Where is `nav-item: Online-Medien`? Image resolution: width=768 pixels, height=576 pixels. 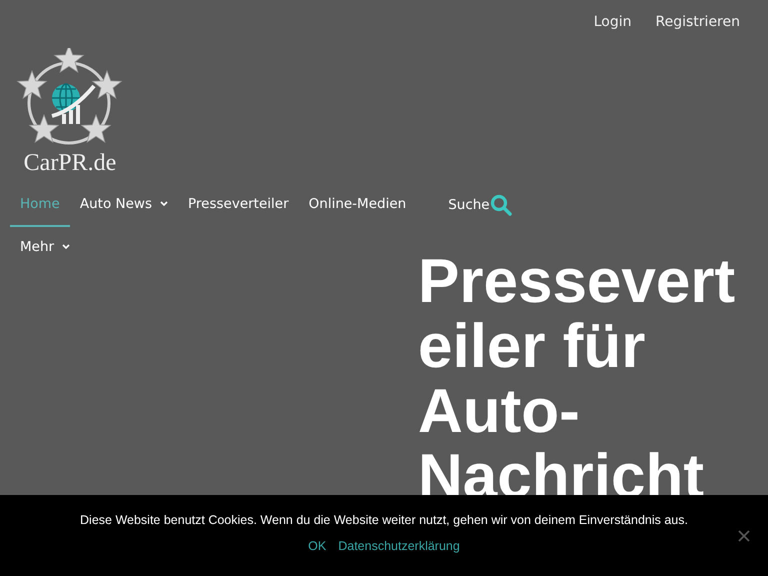 nav-item: Online-Medien is located at coordinates (357, 206).